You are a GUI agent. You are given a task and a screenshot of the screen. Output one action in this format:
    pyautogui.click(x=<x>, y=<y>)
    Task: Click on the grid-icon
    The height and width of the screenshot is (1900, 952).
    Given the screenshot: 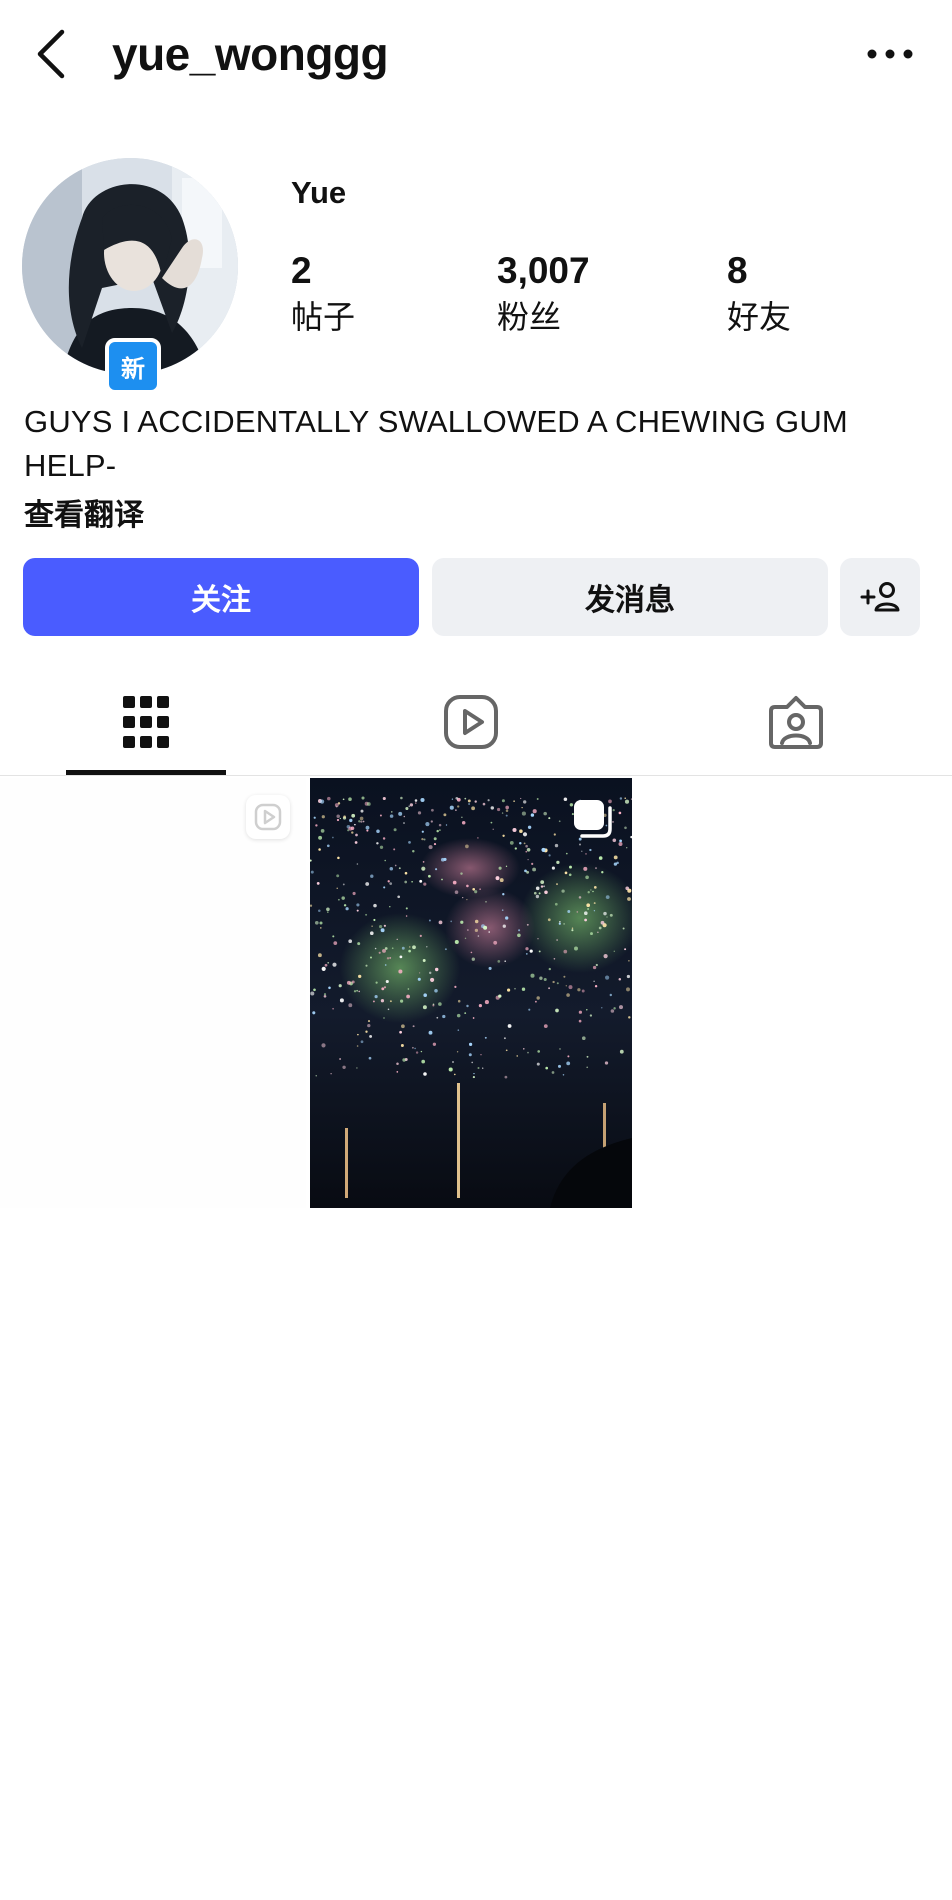 What is the action you would take?
    pyautogui.click(x=146, y=722)
    